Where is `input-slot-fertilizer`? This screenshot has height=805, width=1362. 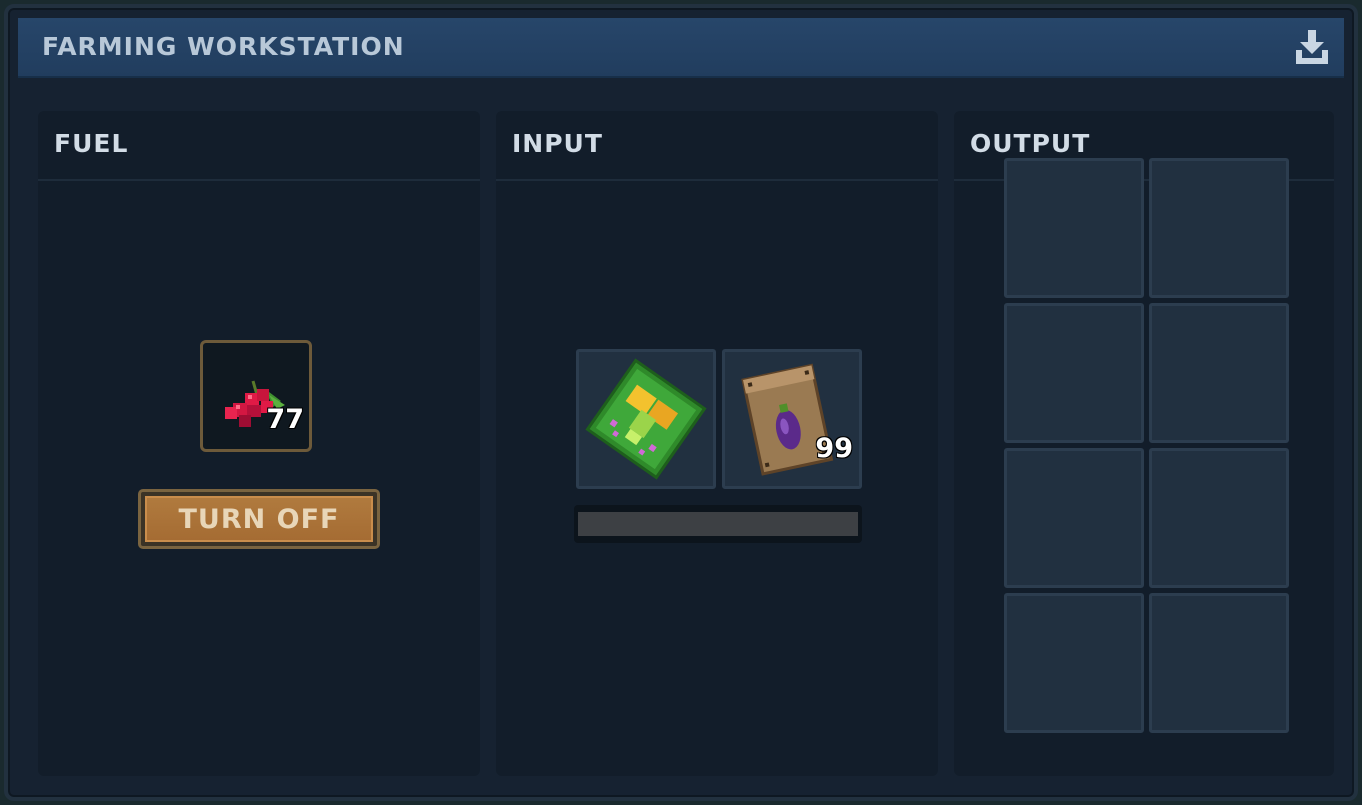
input-slot-fertilizer is located at coordinates (646, 419).